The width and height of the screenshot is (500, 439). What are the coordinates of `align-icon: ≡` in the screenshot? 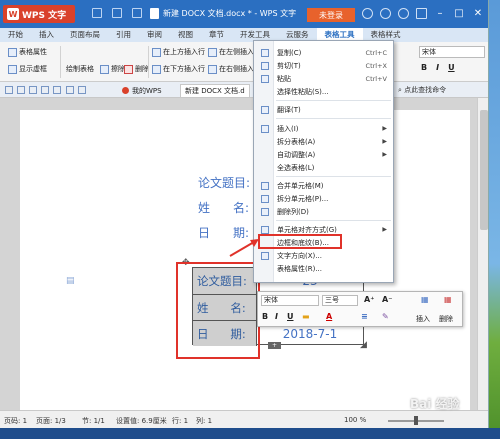 It's located at (364, 316).